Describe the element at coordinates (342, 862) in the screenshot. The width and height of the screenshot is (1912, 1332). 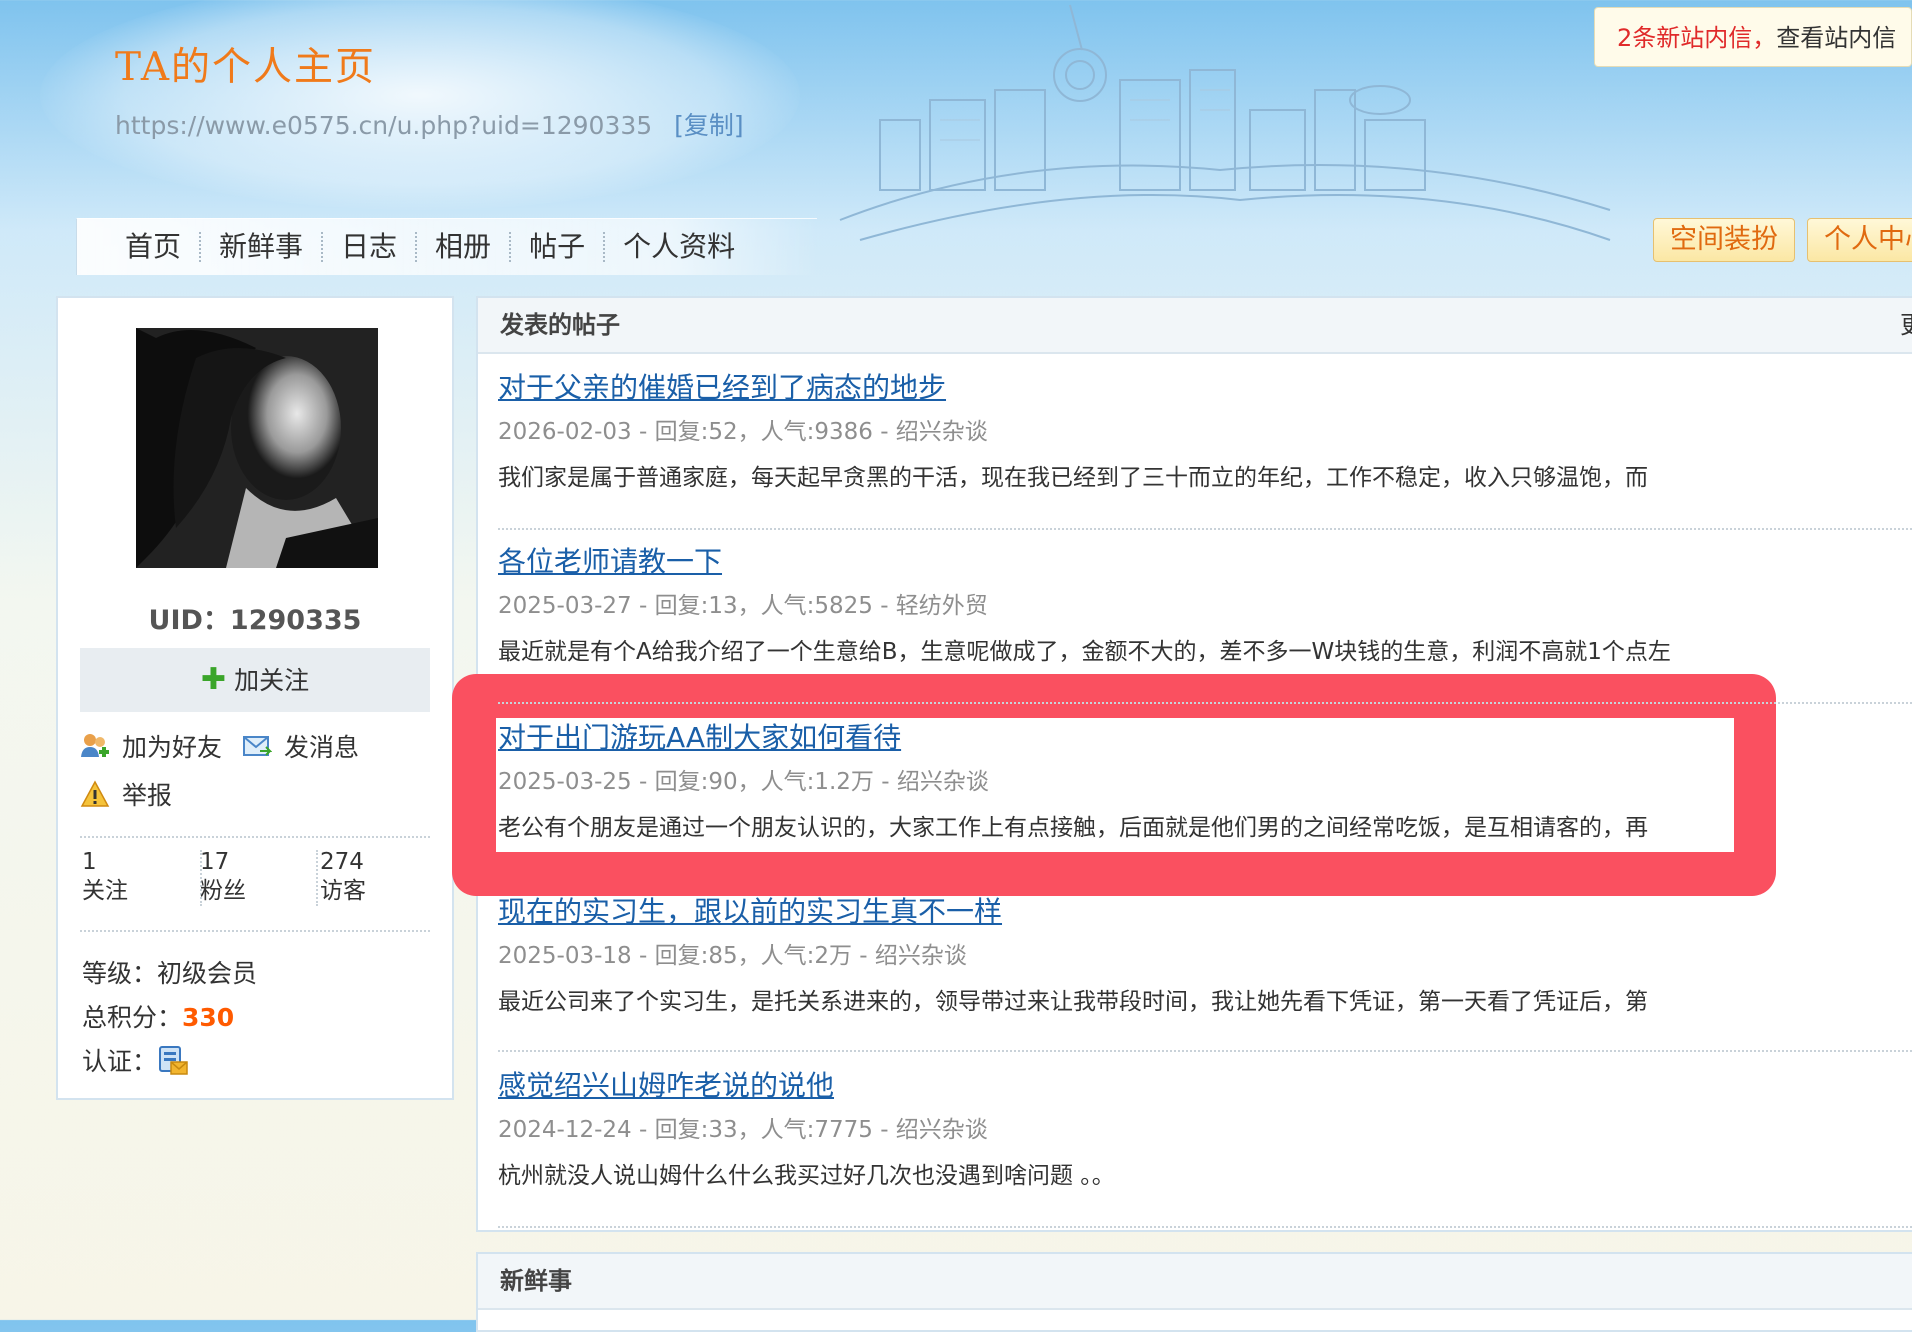
I see `stat-visitors-value: 274` at that location.